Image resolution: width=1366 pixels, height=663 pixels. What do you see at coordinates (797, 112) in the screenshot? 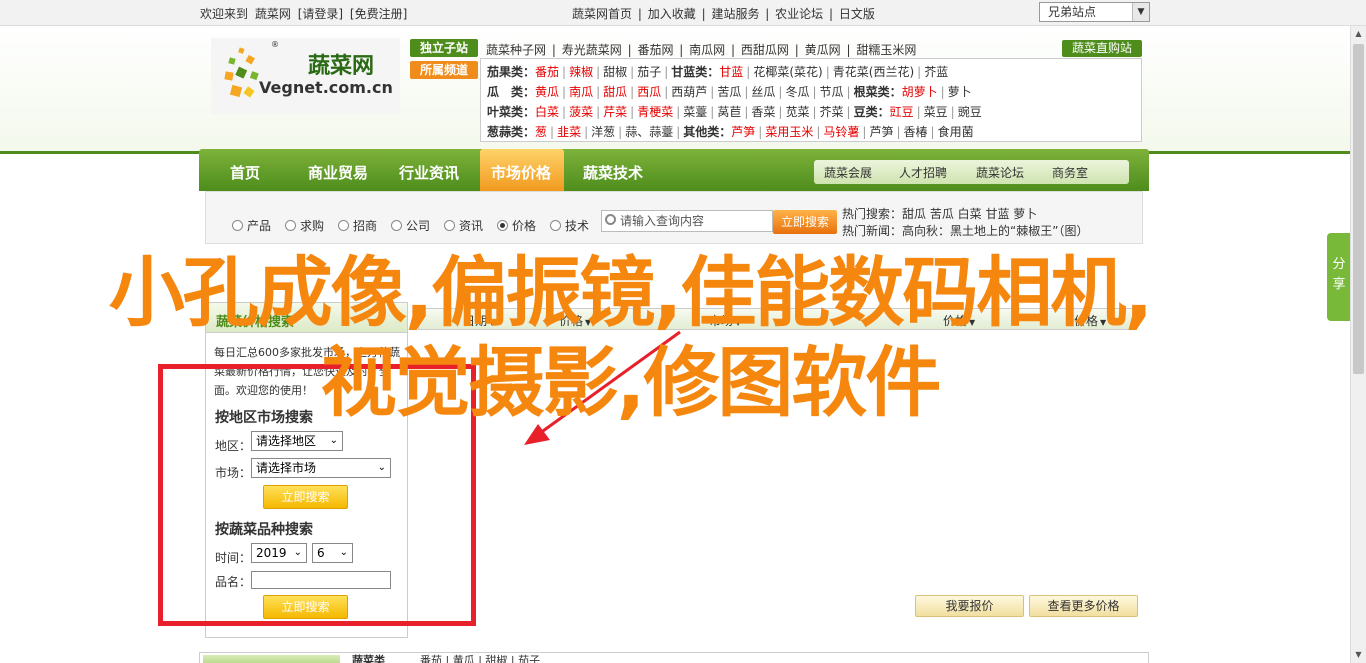
I see `vegetable-link: 苋菜` at bounding box center [797, 112].